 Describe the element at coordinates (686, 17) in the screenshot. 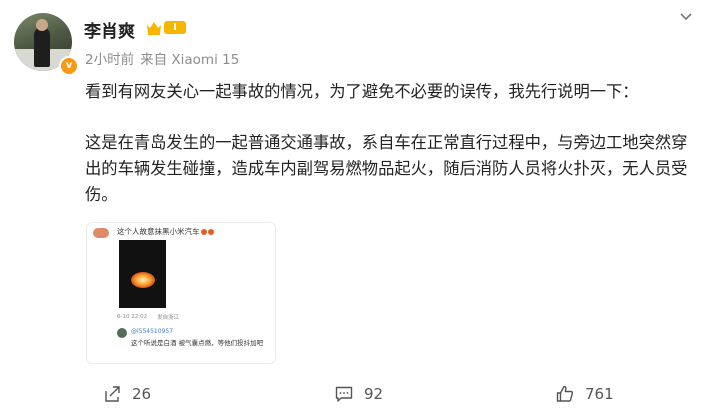

I see `chevron-down-icon` at that location.